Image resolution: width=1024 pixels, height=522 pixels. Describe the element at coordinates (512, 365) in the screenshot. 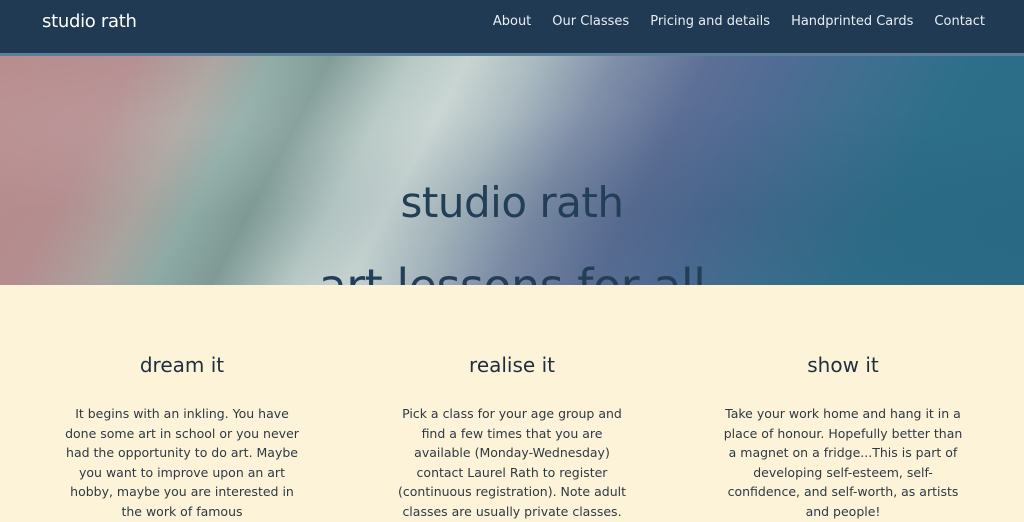

I see `feature-heading: realise it` at that location.